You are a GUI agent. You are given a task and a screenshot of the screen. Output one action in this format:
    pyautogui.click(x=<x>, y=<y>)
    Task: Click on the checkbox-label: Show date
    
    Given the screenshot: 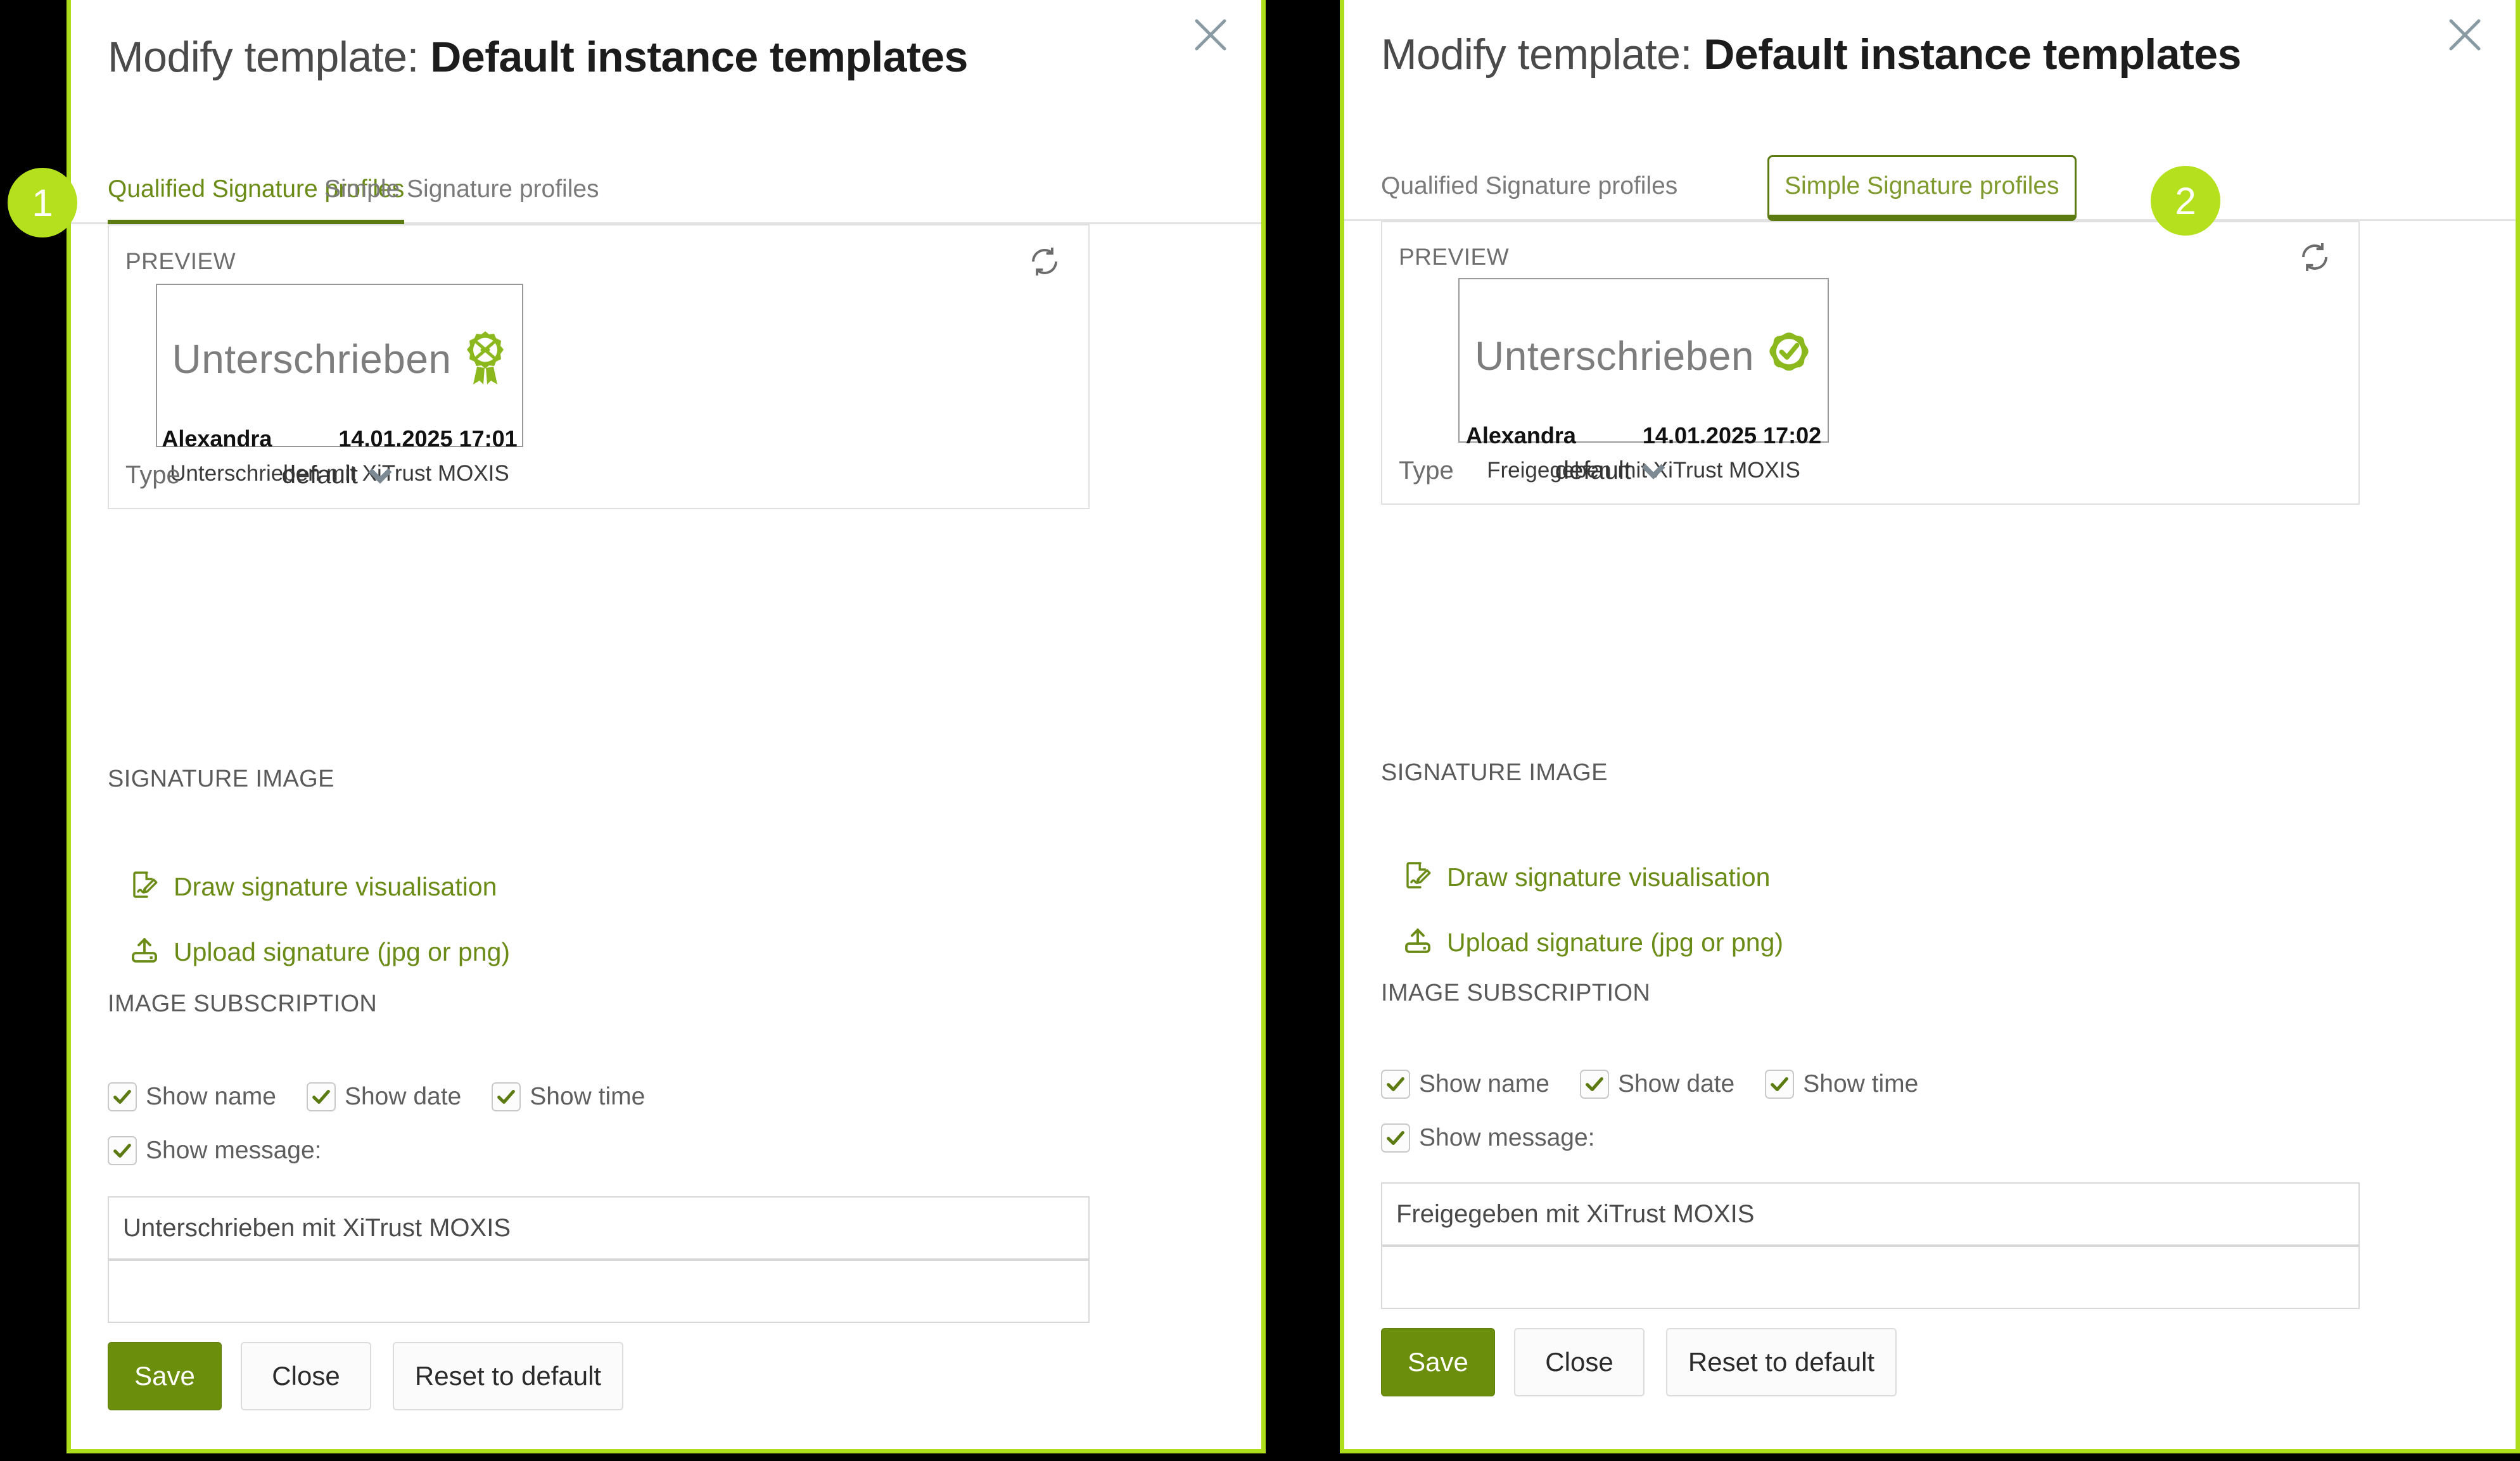 What is the action you would take?
    pyautogui.click(x=1676, y=1083)
    